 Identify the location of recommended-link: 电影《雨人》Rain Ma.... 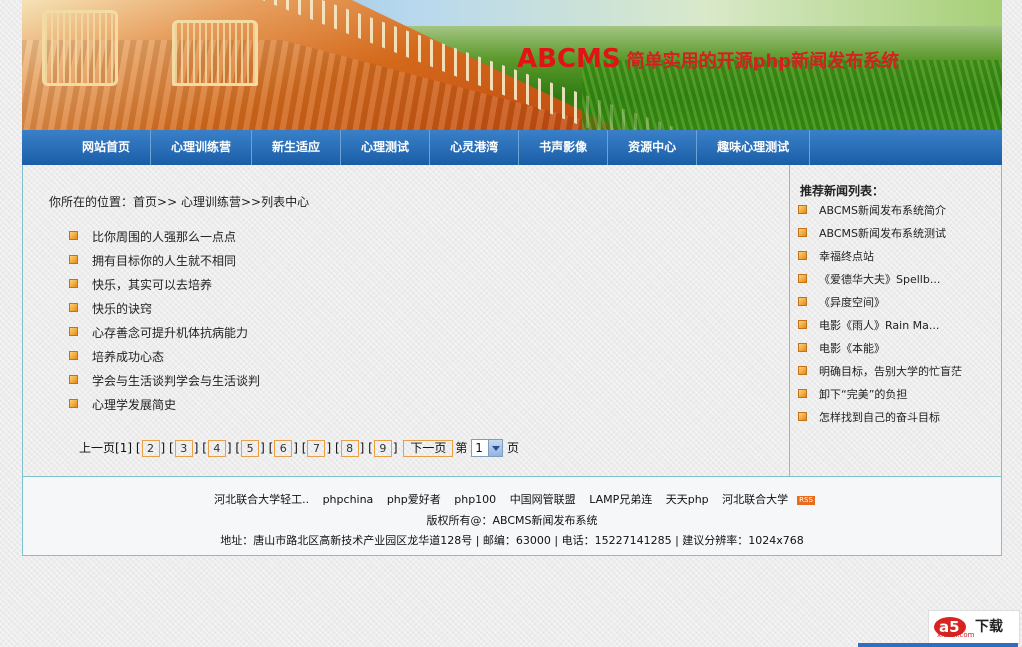
(879, 325).